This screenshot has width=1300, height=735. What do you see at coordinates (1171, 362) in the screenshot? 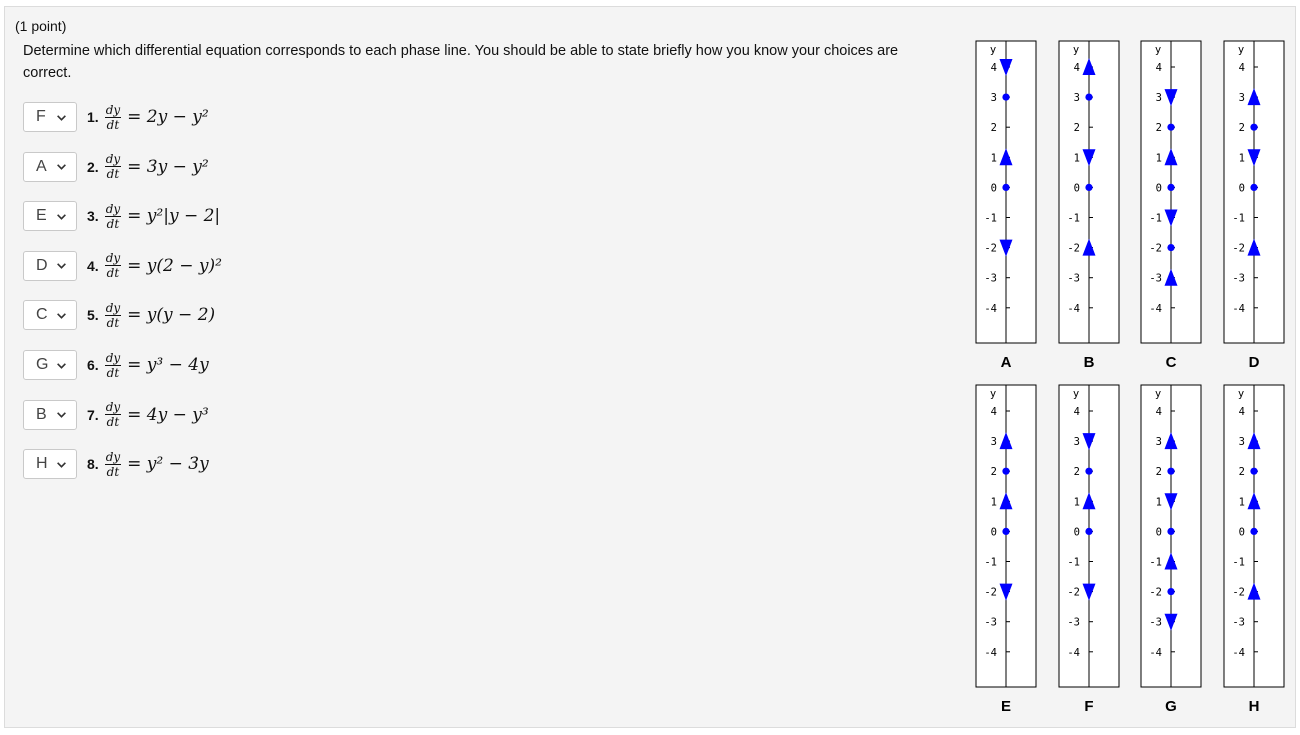
I see `phase-line-label: C` at bounding box center [1171, 362].